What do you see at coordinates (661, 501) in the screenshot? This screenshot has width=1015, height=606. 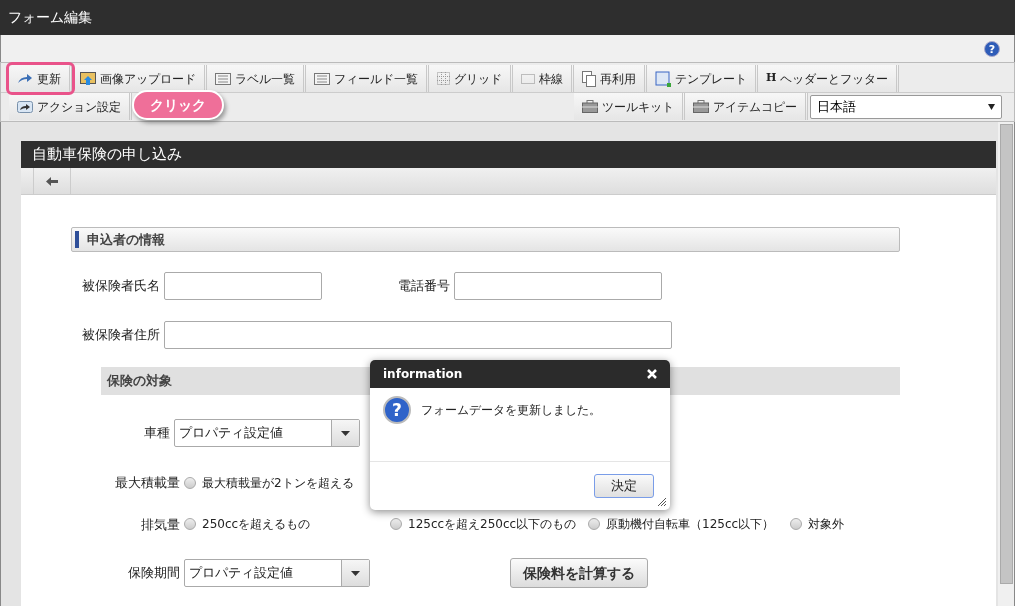 I see `resize-grip-icon` at bounding box center [661, 501].